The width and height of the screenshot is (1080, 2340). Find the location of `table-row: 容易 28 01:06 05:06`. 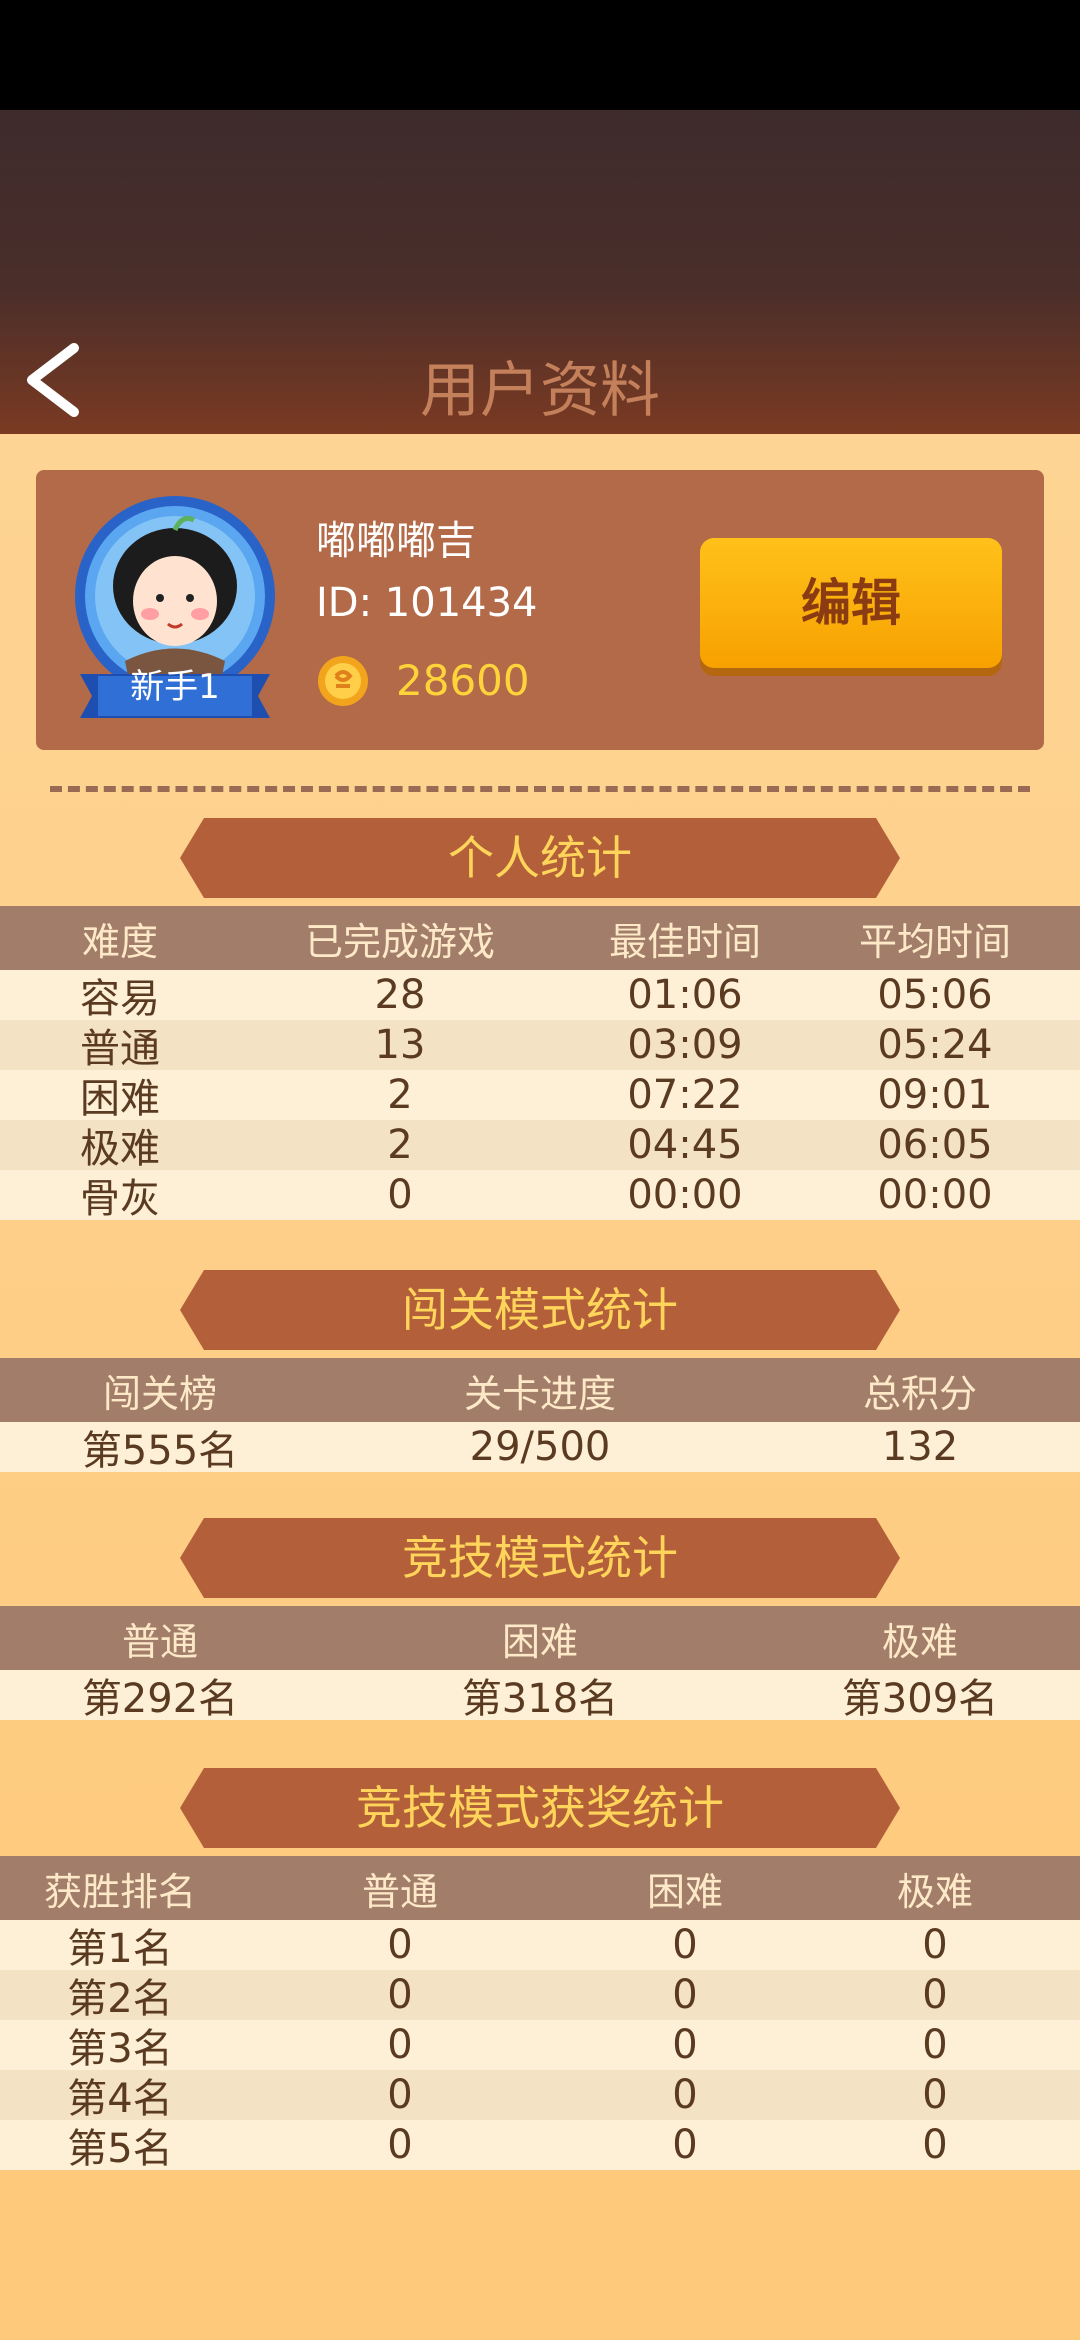

table-row: 容易 28 01:06 05:06 is located at coordinates (540, 996).